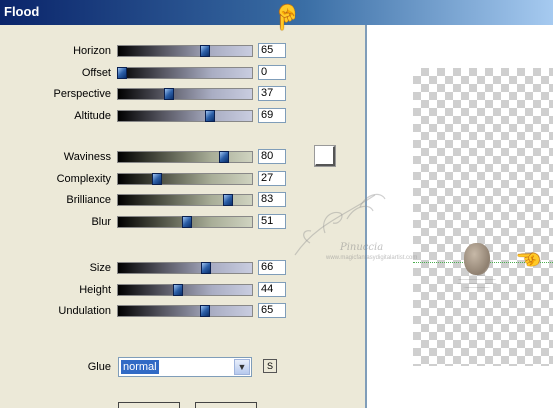 Image resolution: width=553 pixels, height=408 pixels. I want to click on value-field-waviness: 80, so click(272, 156).